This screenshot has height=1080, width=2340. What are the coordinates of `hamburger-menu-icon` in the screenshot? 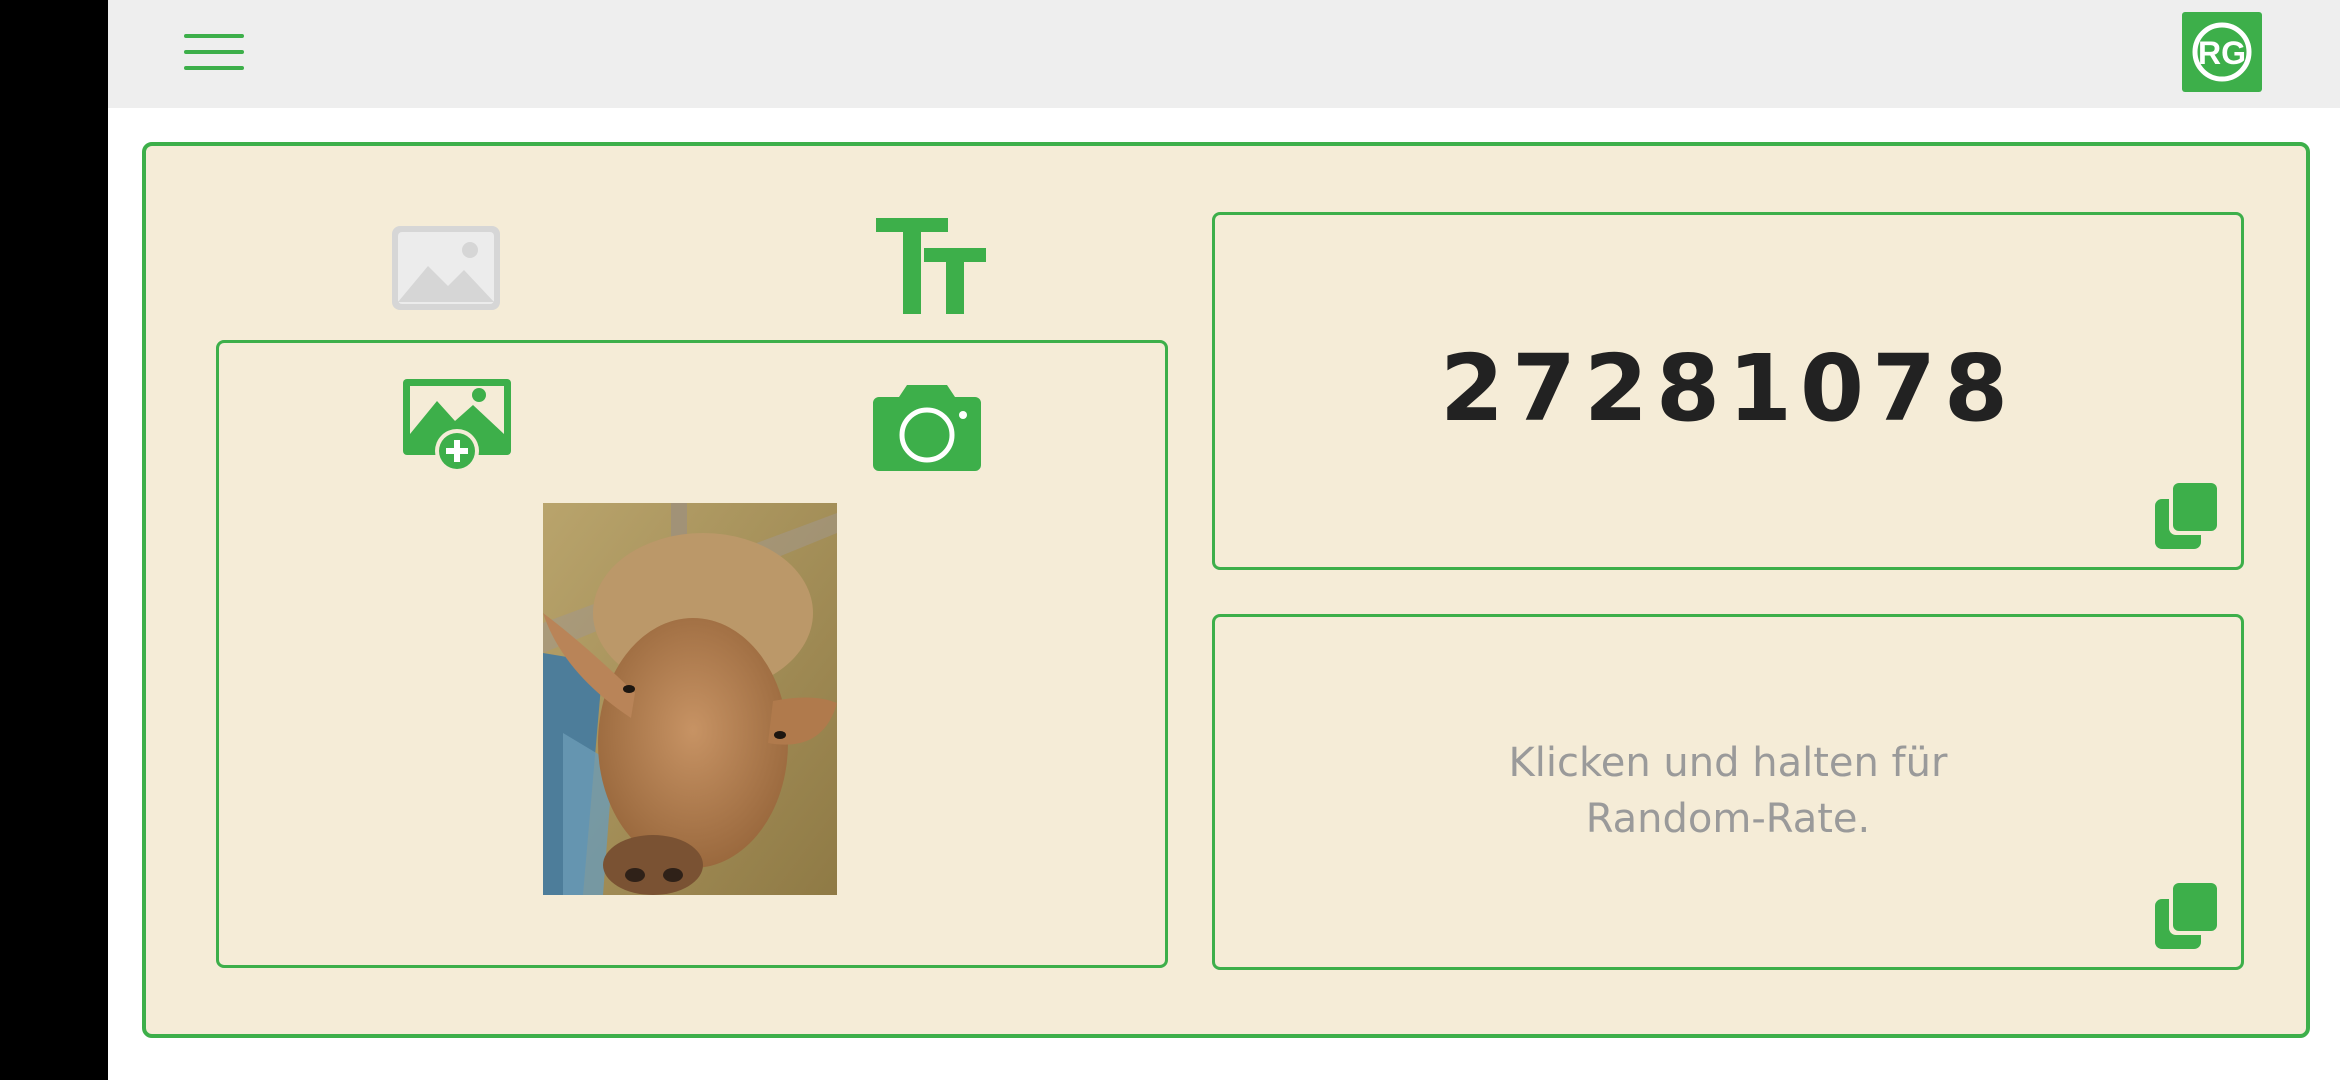 It's located at (210, 54).